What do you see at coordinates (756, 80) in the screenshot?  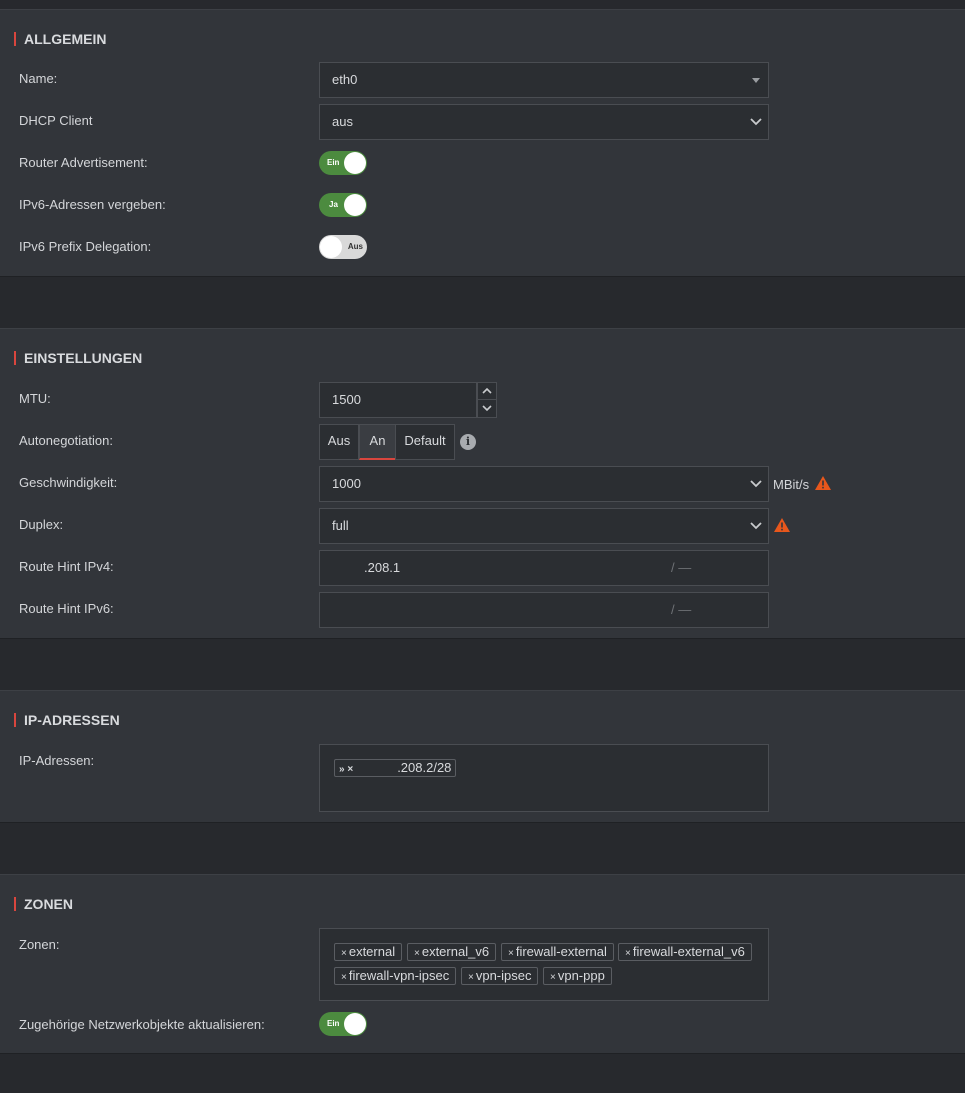 I see `caret-down-icon` at bounding box center [756, 80].